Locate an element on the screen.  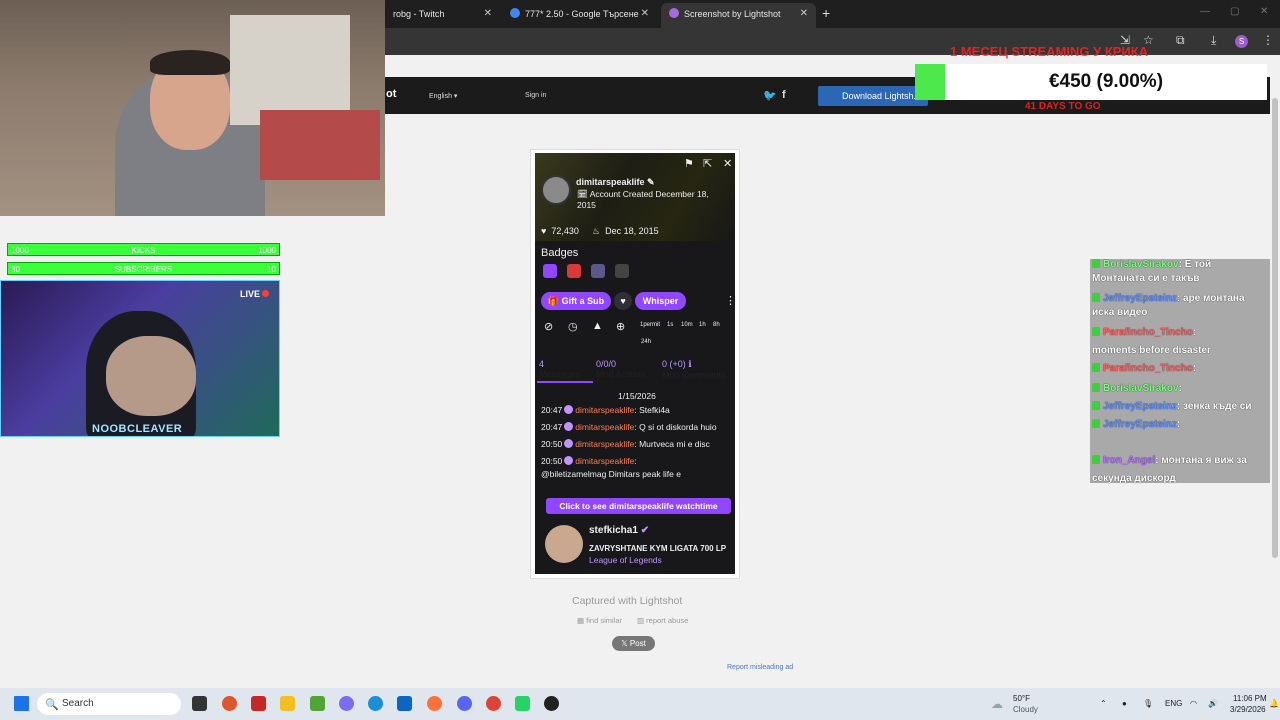
new-tab-button: + is located at coordinates (826, 13).